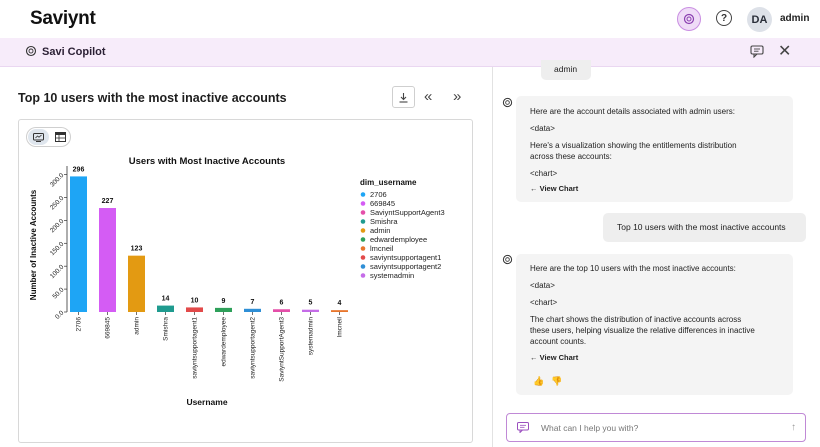 This screenshot has width=820, height=447. I want to click on y-tick-label: 100.0, so click(57, 271).